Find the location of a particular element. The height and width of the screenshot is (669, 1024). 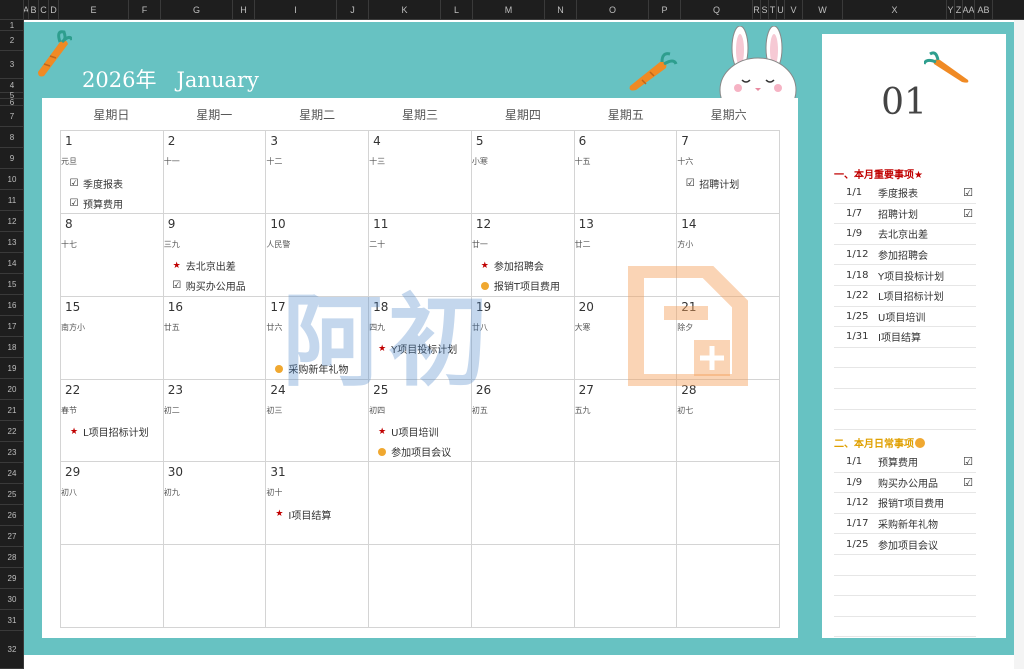

day-cell: 29 初八 is located at coordinates (112, 504).